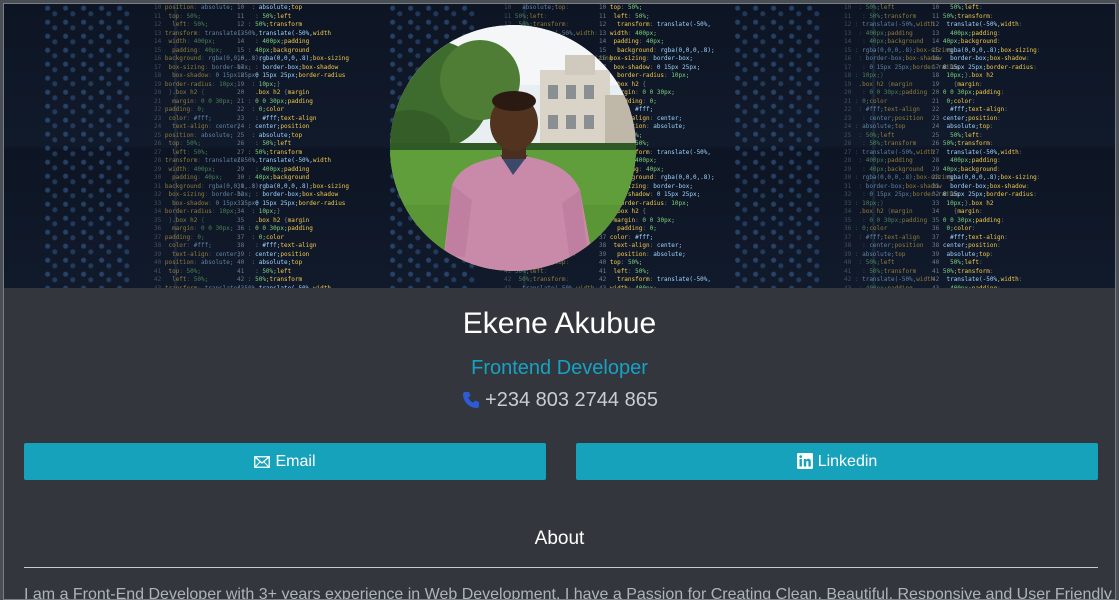  Describe the element at coordinates (571, 400) in the screenshot. I see `phone-number-text: +234 803 2744 865` at that location.